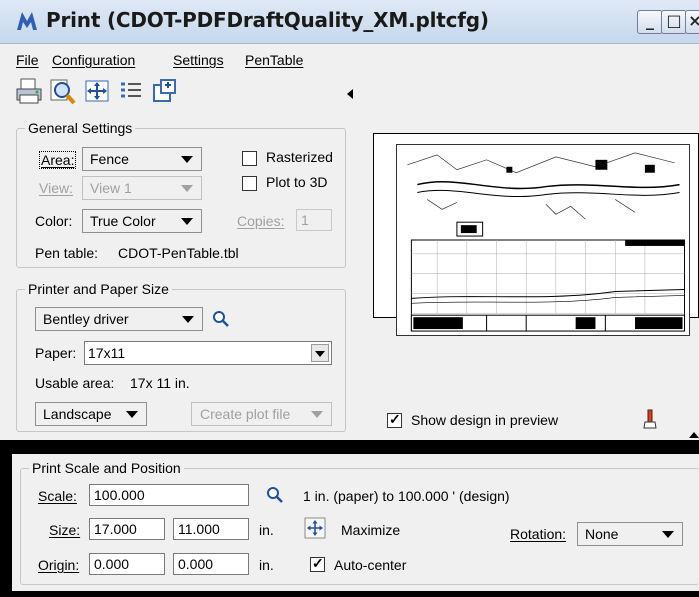 The image size is (699, 597). What do you see at coordinates (97, 91) in the screenshot?
I see `maximize-area-icon` at bounding box center [97, 91].